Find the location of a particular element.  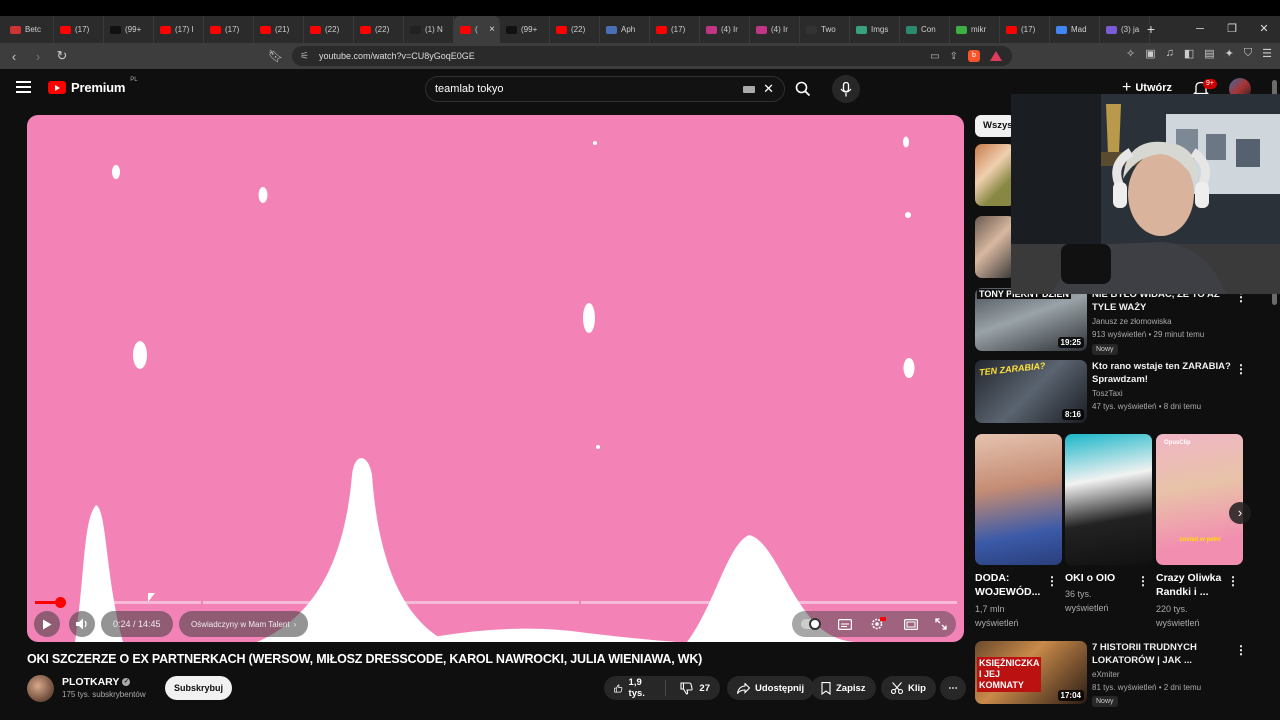

browser-tab: (17) I is located at coordinates (179, 29).